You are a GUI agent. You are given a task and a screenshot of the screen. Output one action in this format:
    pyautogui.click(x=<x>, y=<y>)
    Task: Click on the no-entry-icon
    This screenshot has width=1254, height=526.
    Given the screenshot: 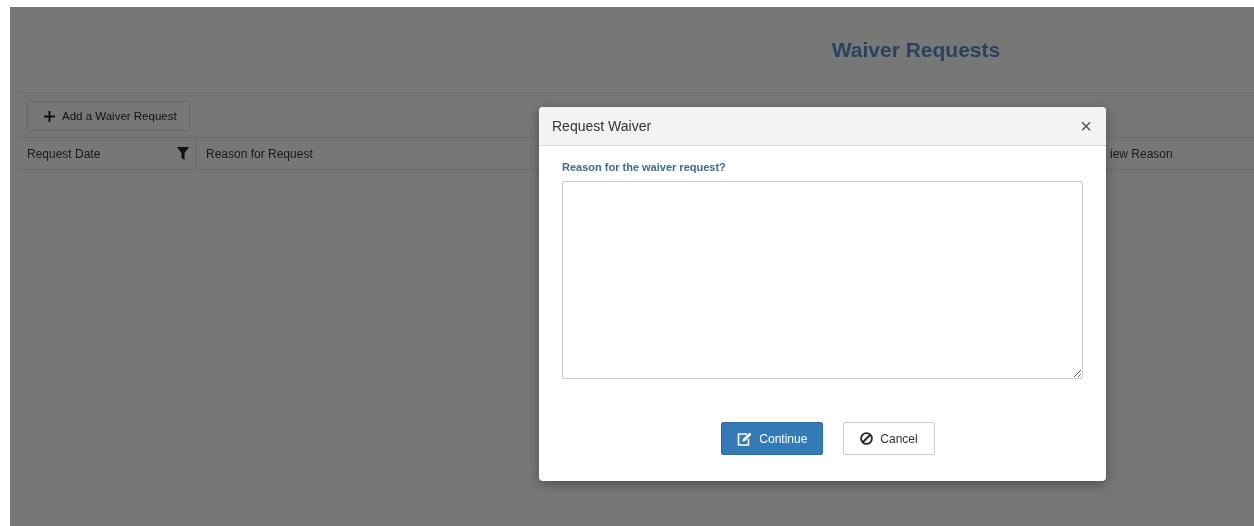 What is the action you would take?
    pyautogui.click(x=867, y=438)
    